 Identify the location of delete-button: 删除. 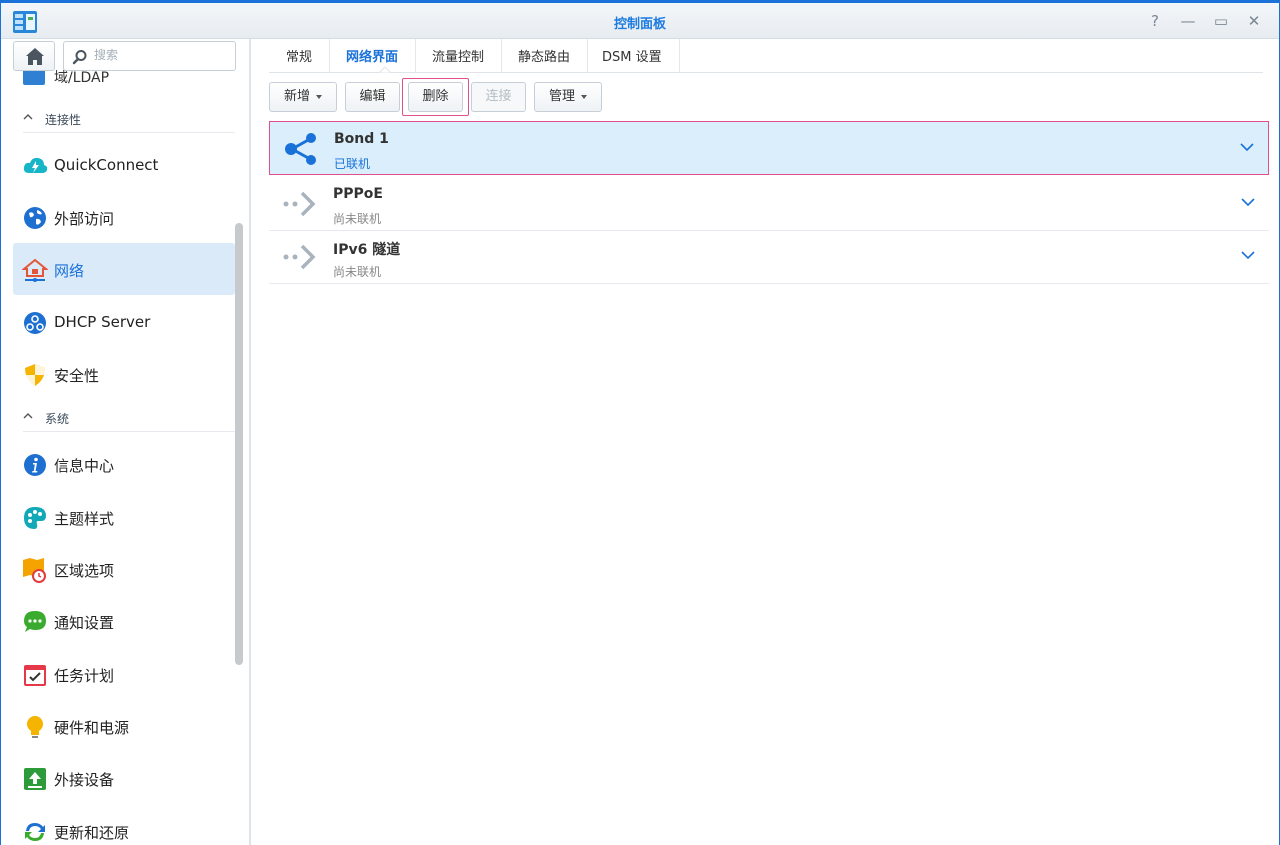
(435, 97).